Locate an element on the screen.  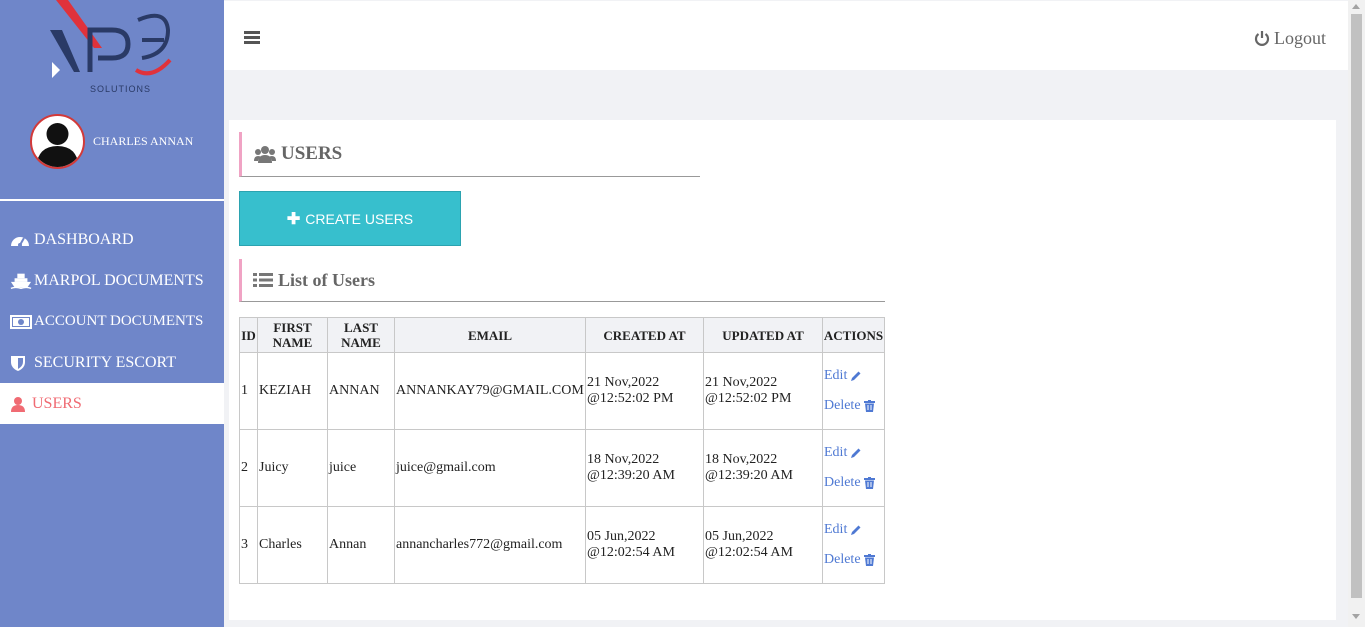
shield-icon is located at coordinates (21, 363).